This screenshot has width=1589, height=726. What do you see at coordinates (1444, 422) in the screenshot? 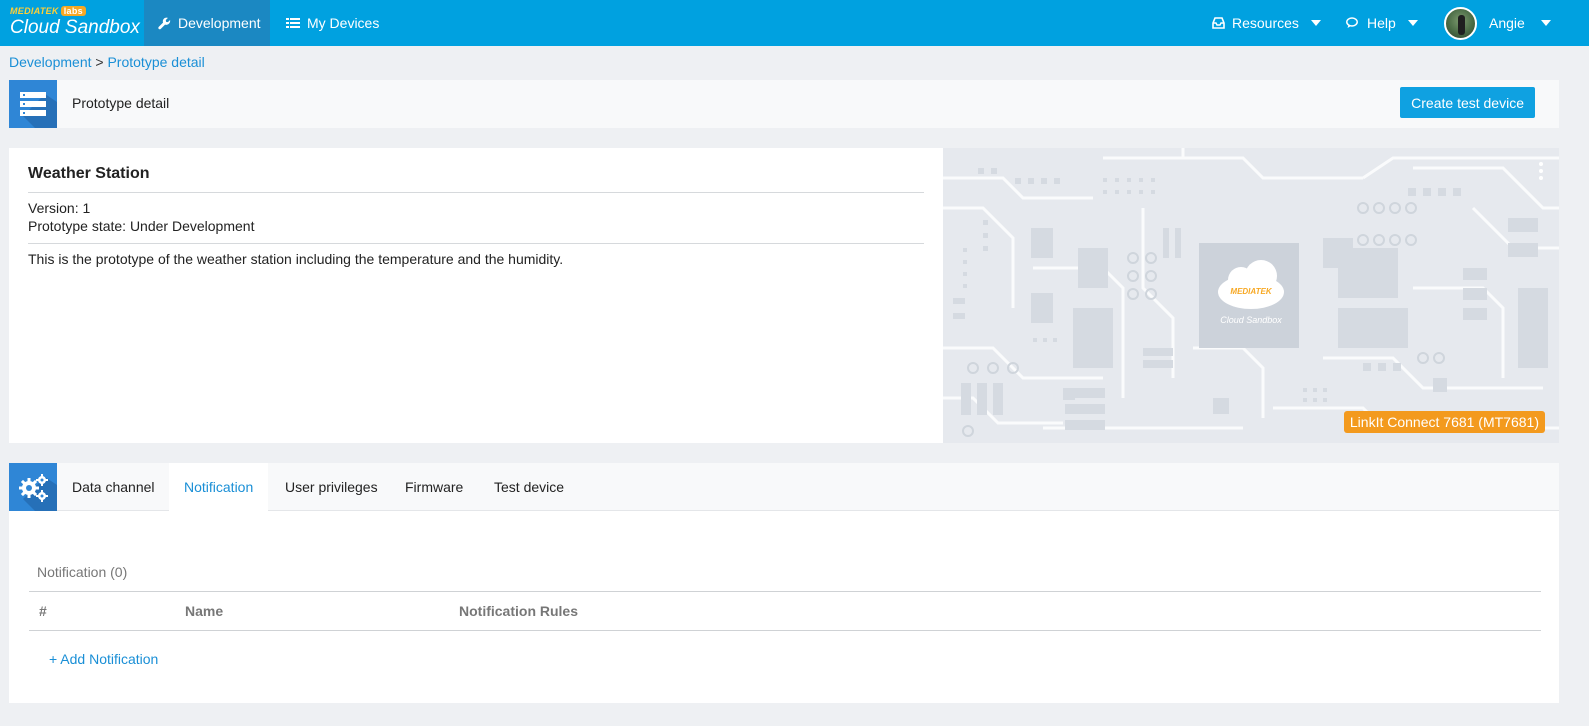
I see `chip-model-badge: LinkIt Connect 7681 (MT7681)` at bounding box center [1444, 422].